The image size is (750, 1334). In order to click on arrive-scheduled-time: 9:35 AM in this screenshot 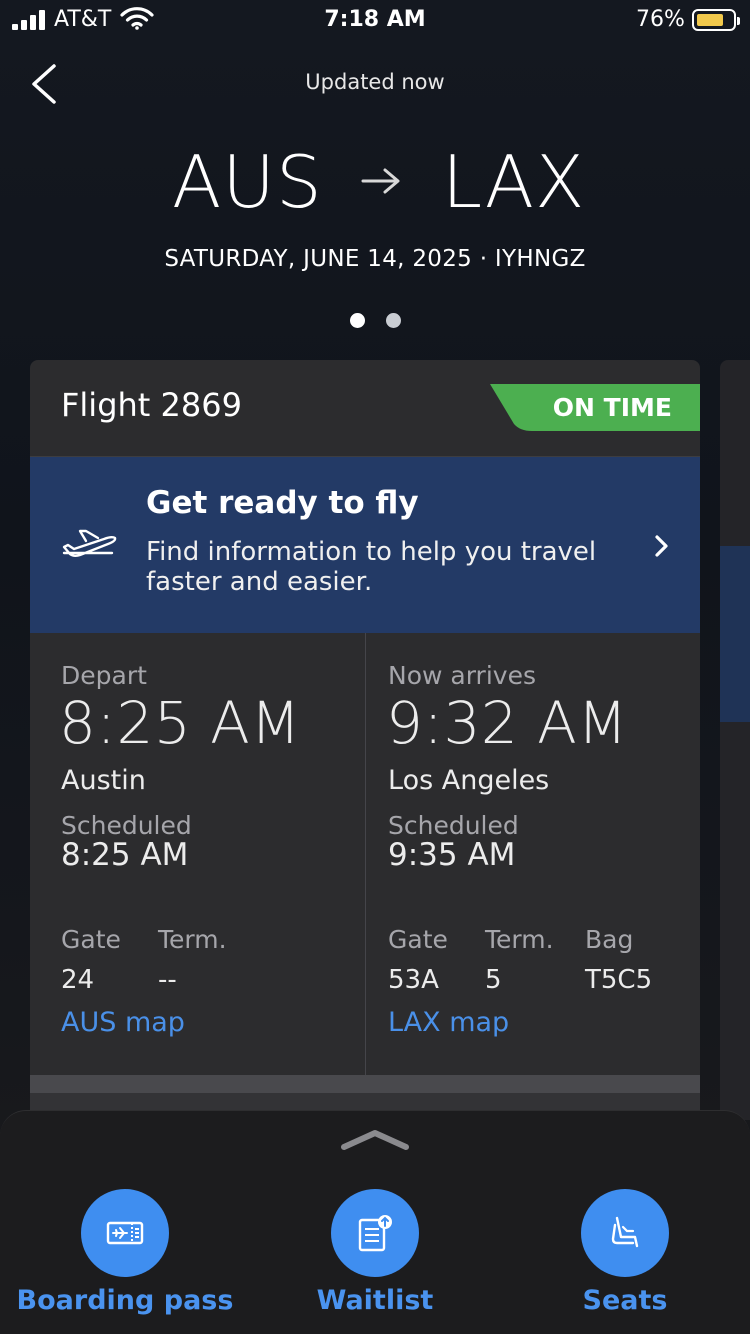, I will do `click(452, 855)`.